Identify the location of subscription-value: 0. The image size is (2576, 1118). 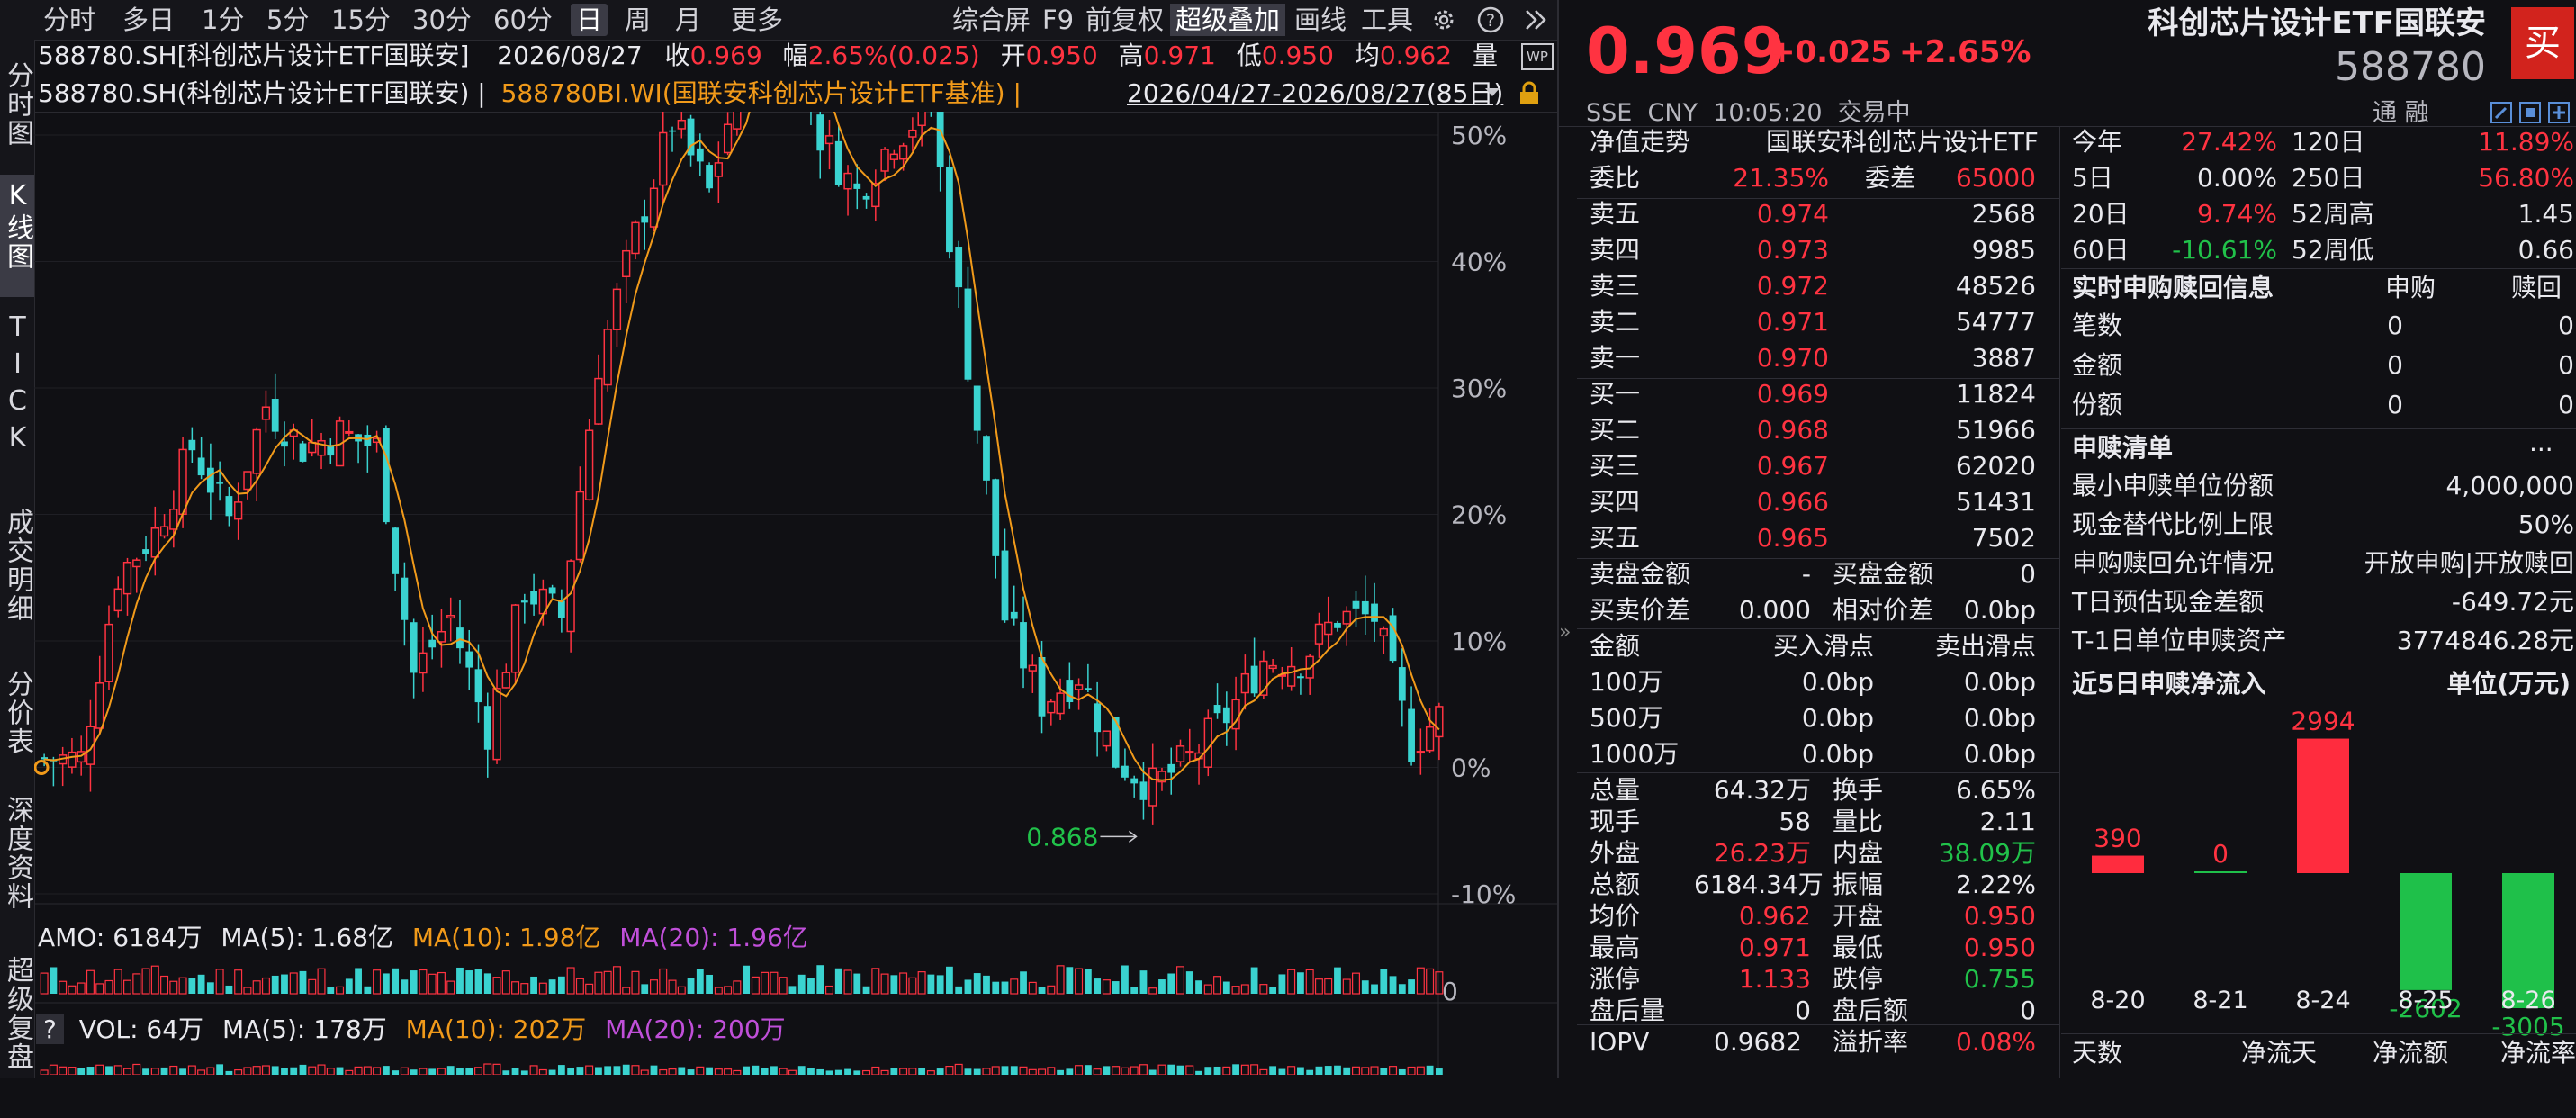
(2395, 325).